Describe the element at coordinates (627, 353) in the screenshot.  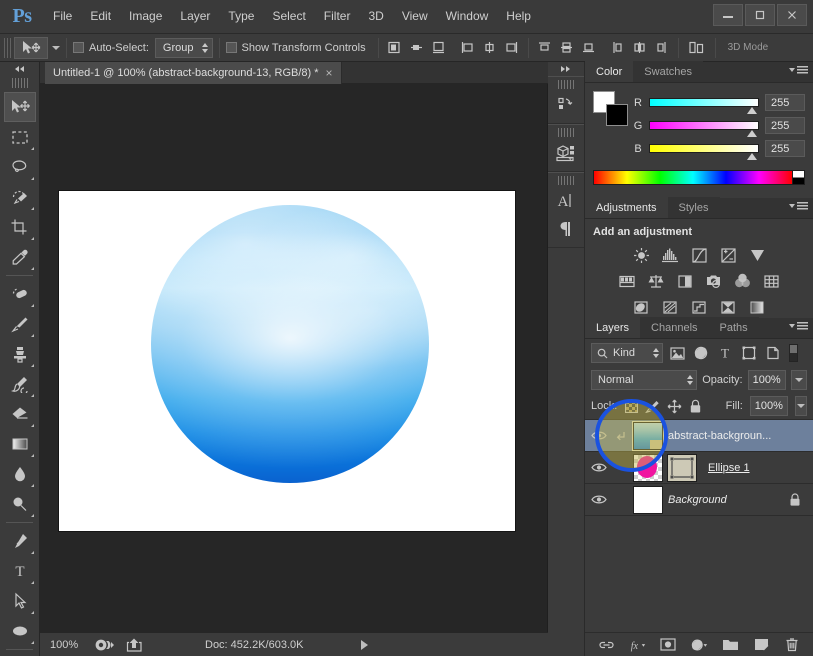
I see `layer-filter-kind-dropdown: Kind` at that location.